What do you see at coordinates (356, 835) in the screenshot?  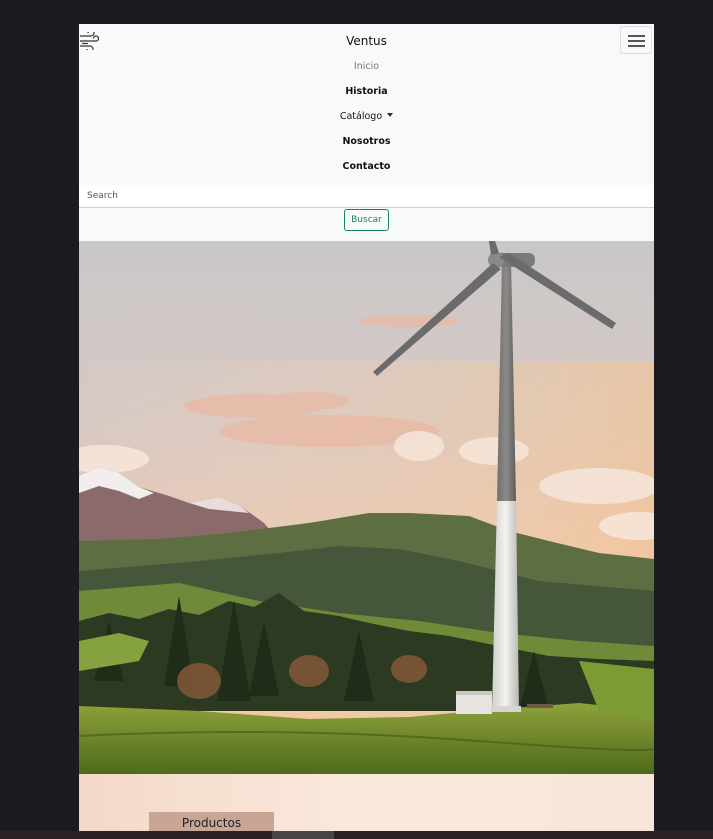 I see `taskbar` at bounding box center [356, 835].